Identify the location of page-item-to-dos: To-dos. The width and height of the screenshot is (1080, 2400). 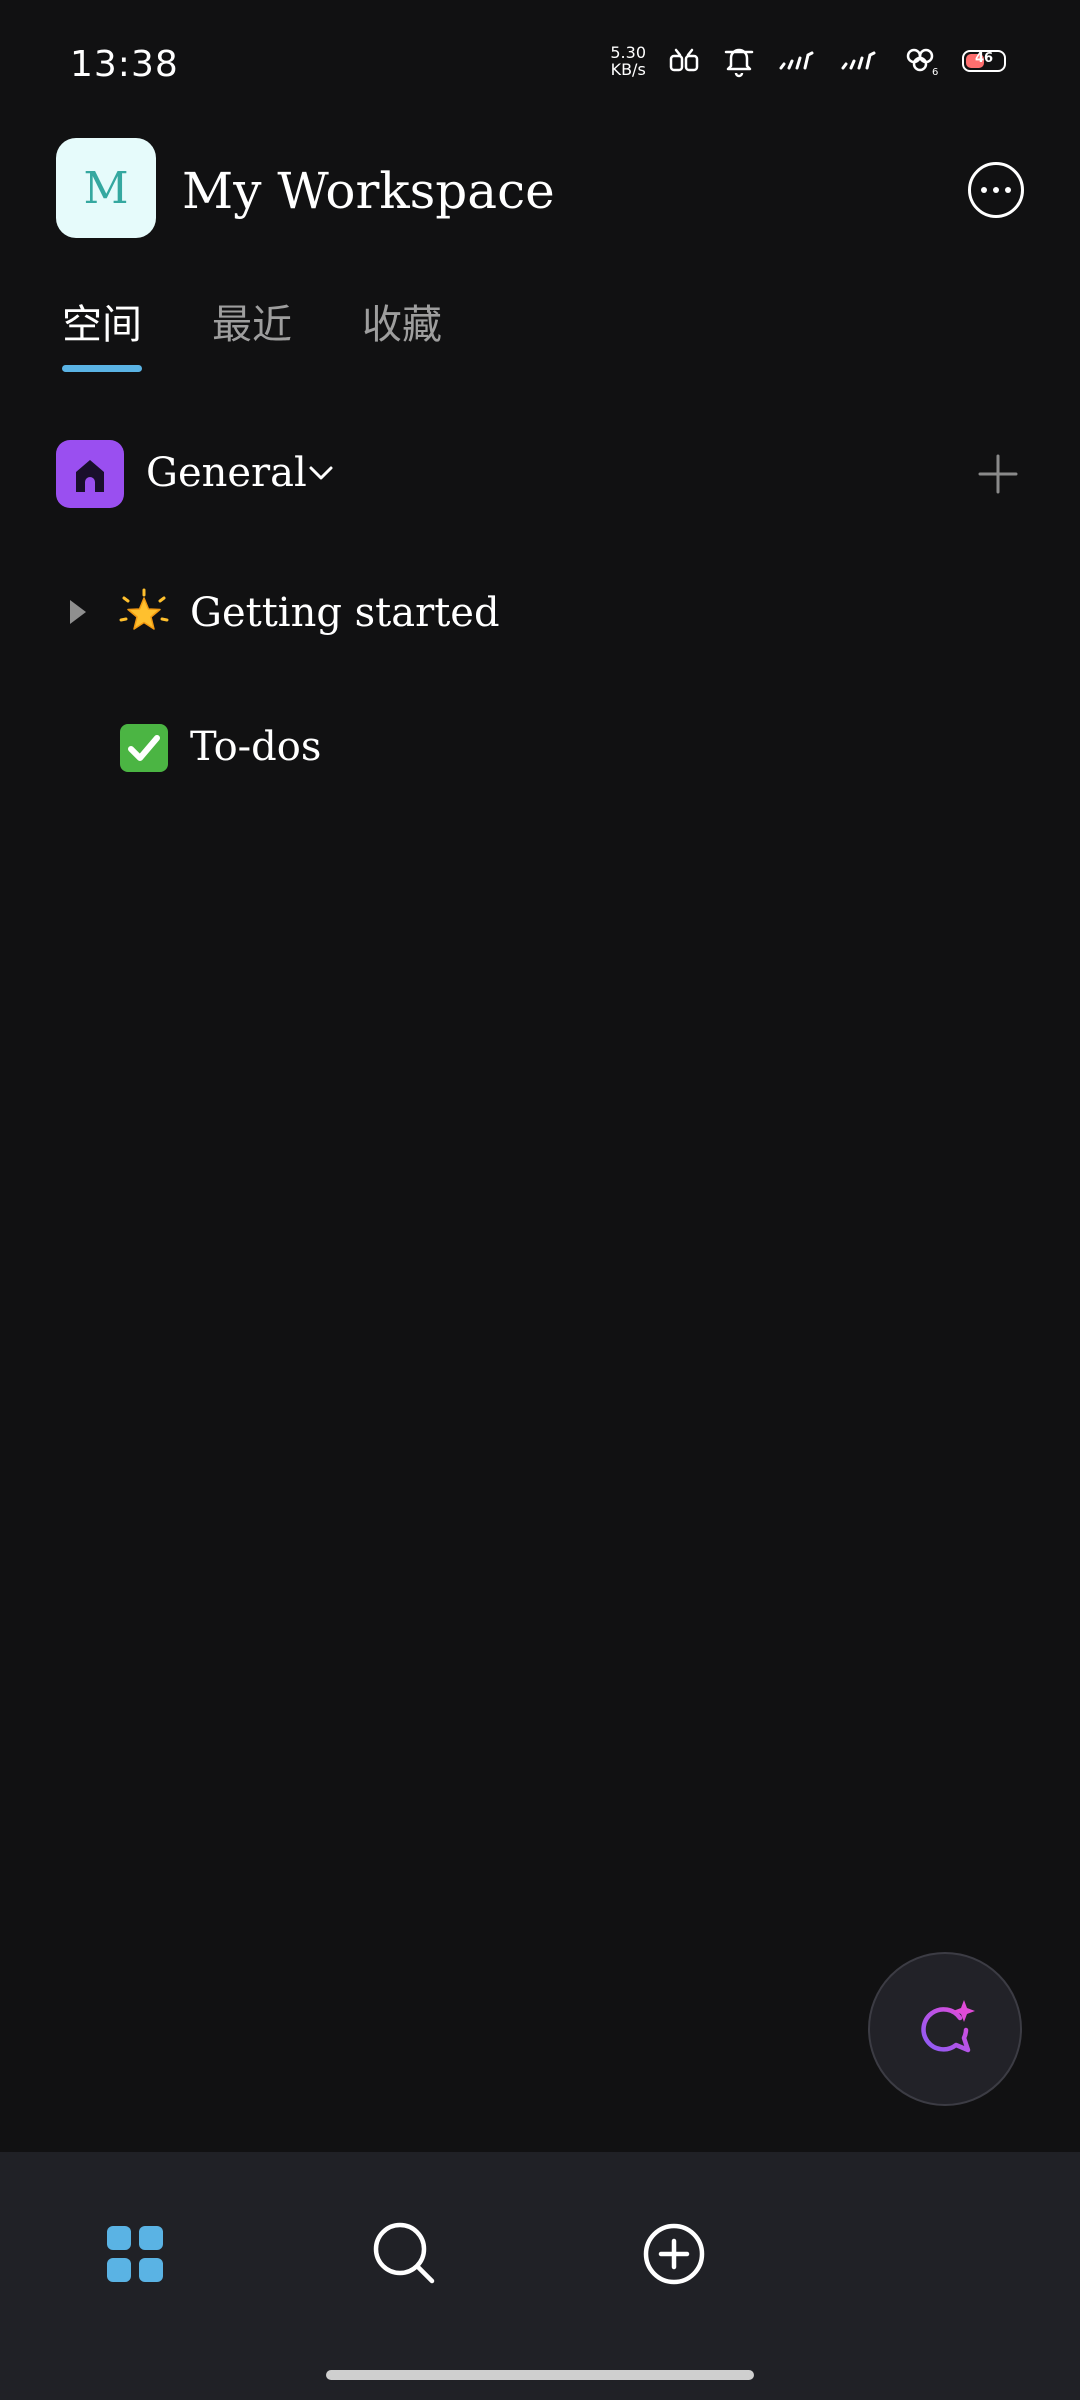
(537, 746).